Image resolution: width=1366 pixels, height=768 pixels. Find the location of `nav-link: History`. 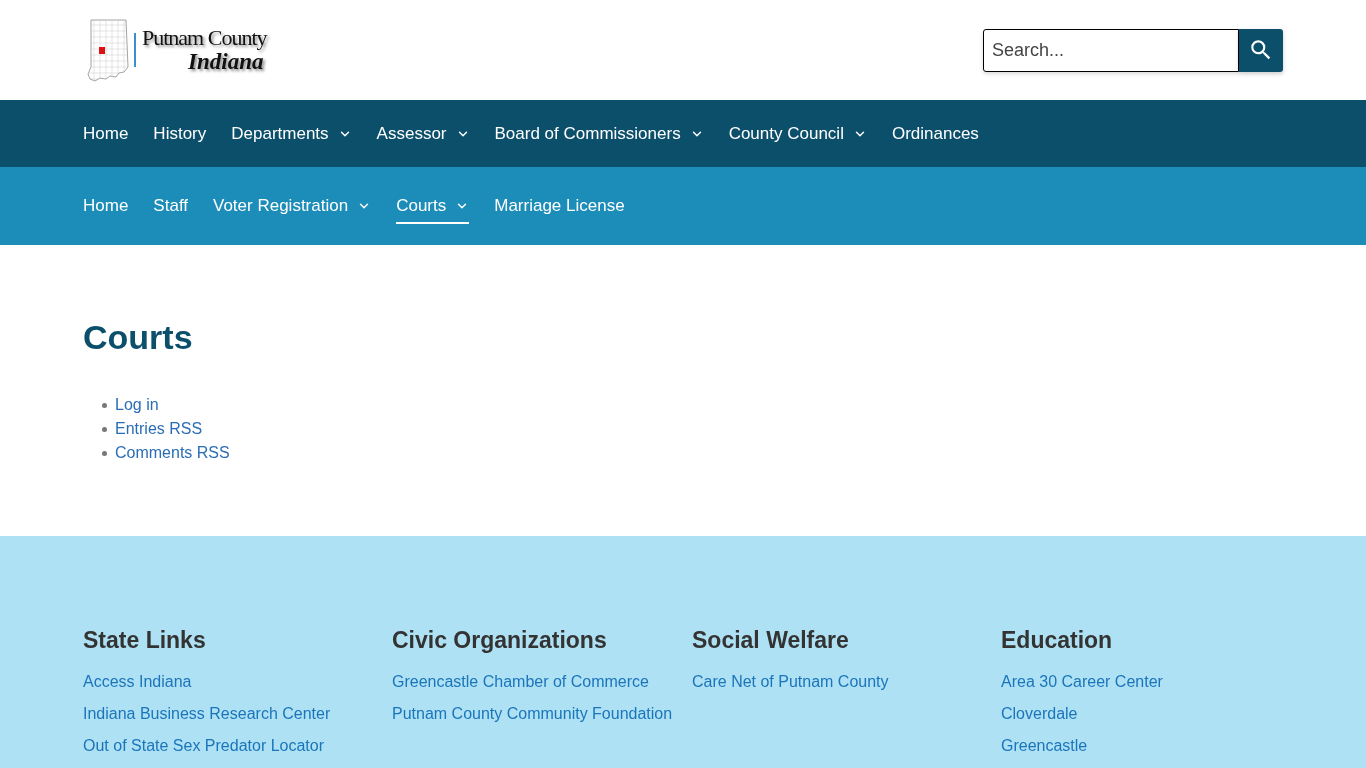

nav-link: History is located at coordinates (180, 133).